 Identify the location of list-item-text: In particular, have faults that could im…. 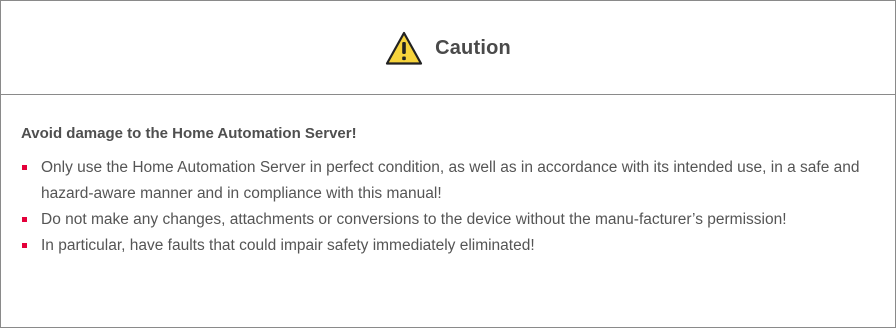
(288, 245).